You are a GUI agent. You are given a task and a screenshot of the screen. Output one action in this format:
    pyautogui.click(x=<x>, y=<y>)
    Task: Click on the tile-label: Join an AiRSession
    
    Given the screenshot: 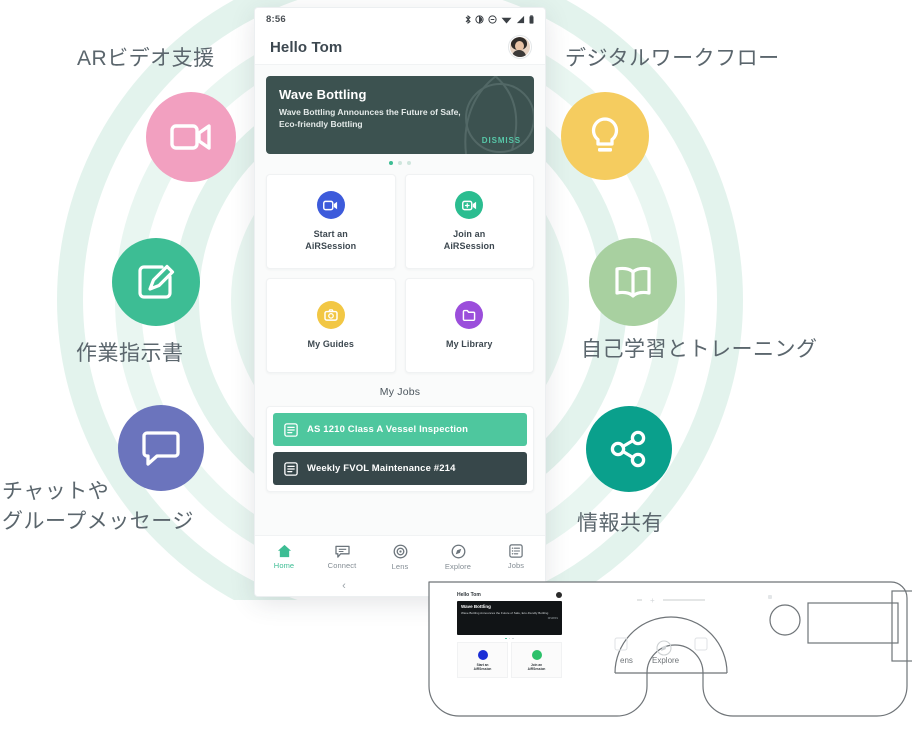 What is the action you would take?
    pyautogui.click(x=469, y=240)
    